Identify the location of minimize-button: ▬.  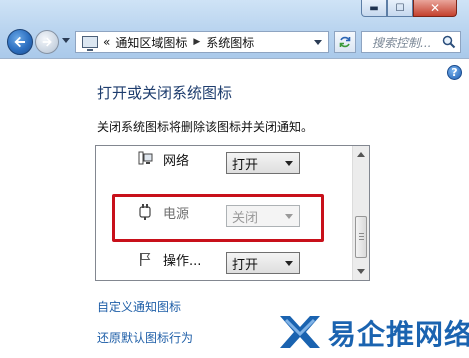
(374, 8).